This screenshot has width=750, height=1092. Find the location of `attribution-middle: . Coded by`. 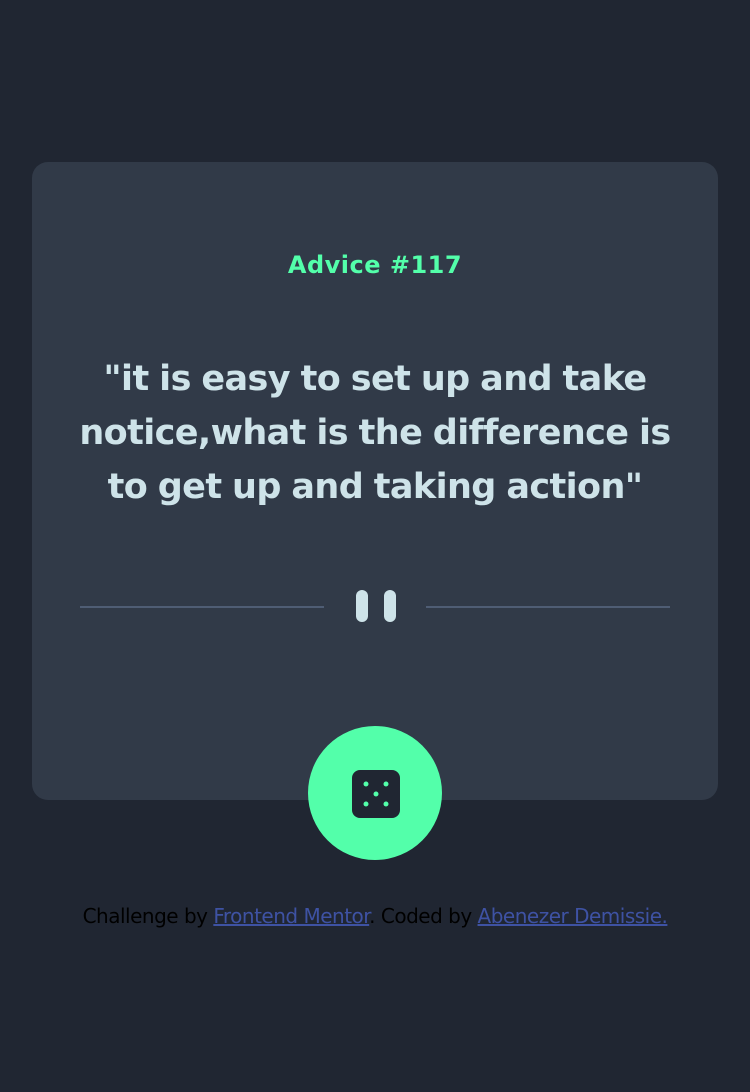

attribution-middle: . Coded by is located at coordinates (420, 916).